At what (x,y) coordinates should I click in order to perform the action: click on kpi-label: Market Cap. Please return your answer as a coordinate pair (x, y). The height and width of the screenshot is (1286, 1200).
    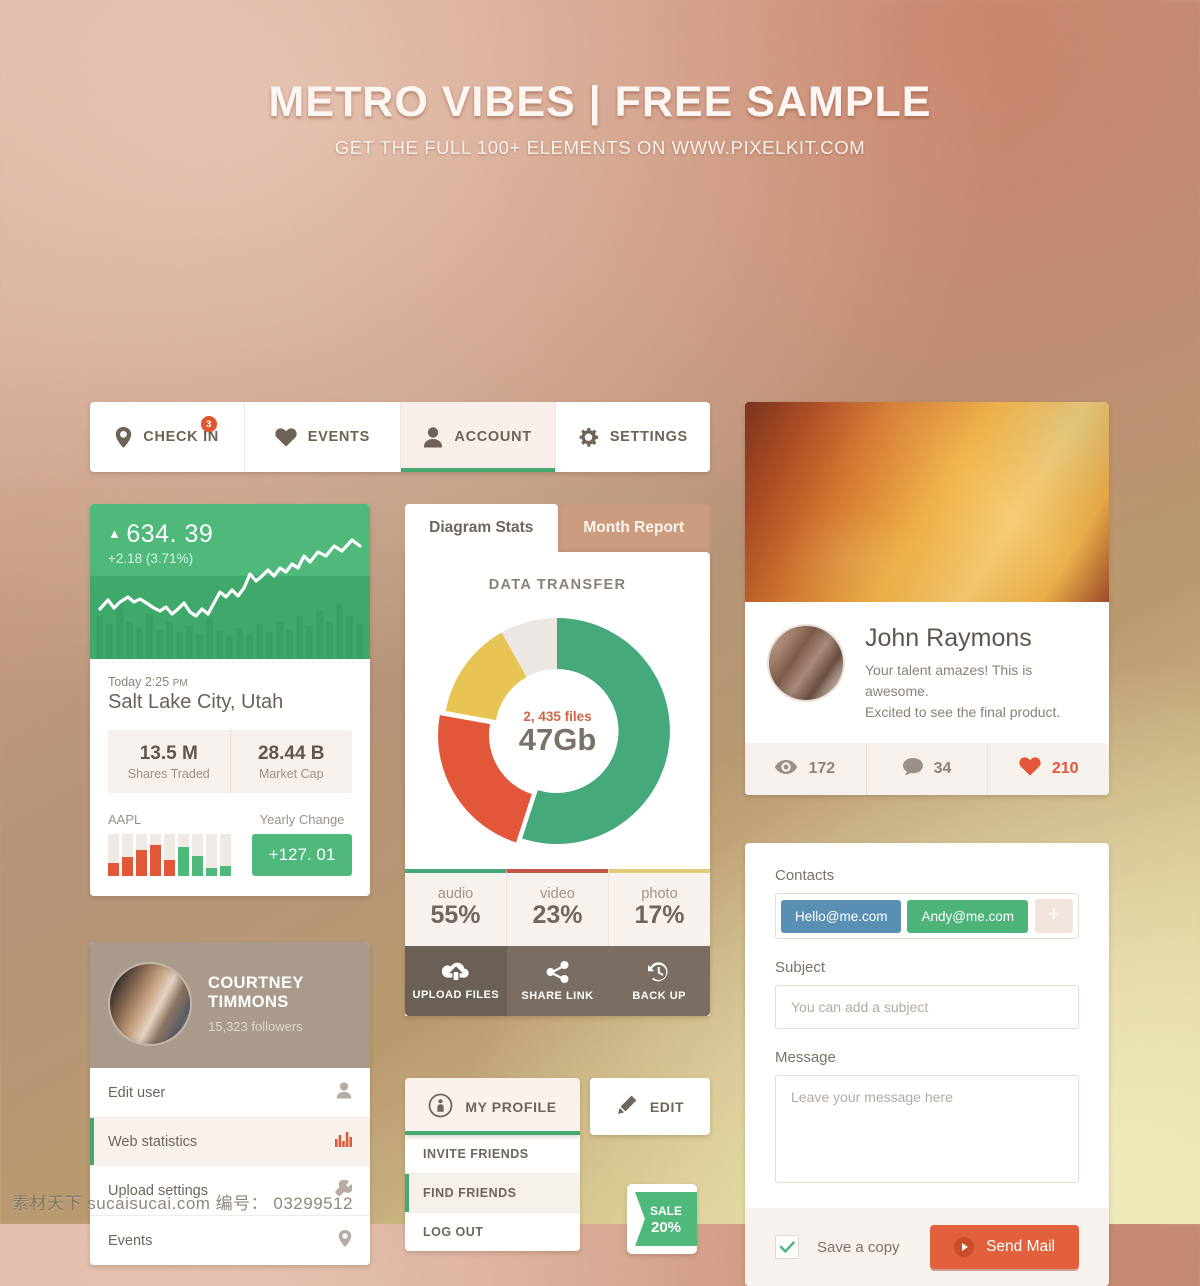
    Looking at the image, I should click on (291, 774).